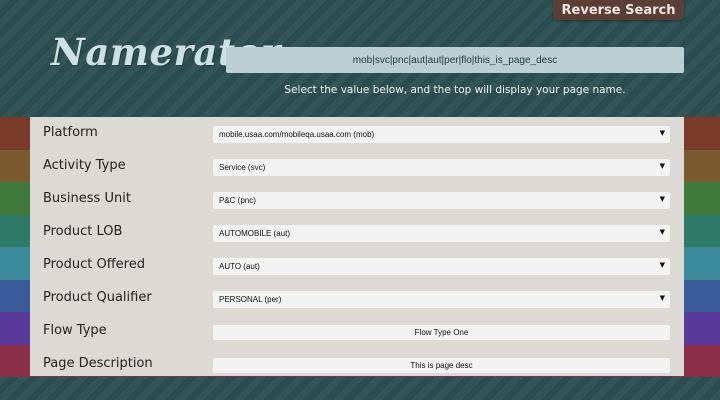 Image resolution: width=720 pixels, height=400 pixels. I want to click on flow-type-label: Flow Type, so click(75, 330).